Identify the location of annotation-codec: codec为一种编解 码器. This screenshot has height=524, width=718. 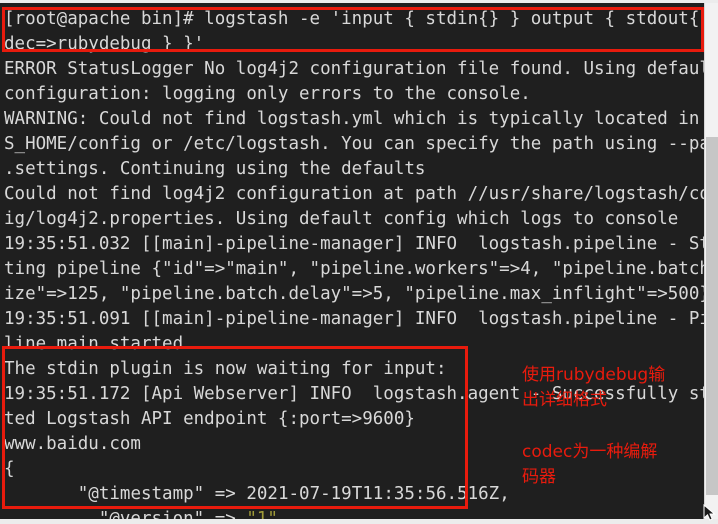
(590, 464).